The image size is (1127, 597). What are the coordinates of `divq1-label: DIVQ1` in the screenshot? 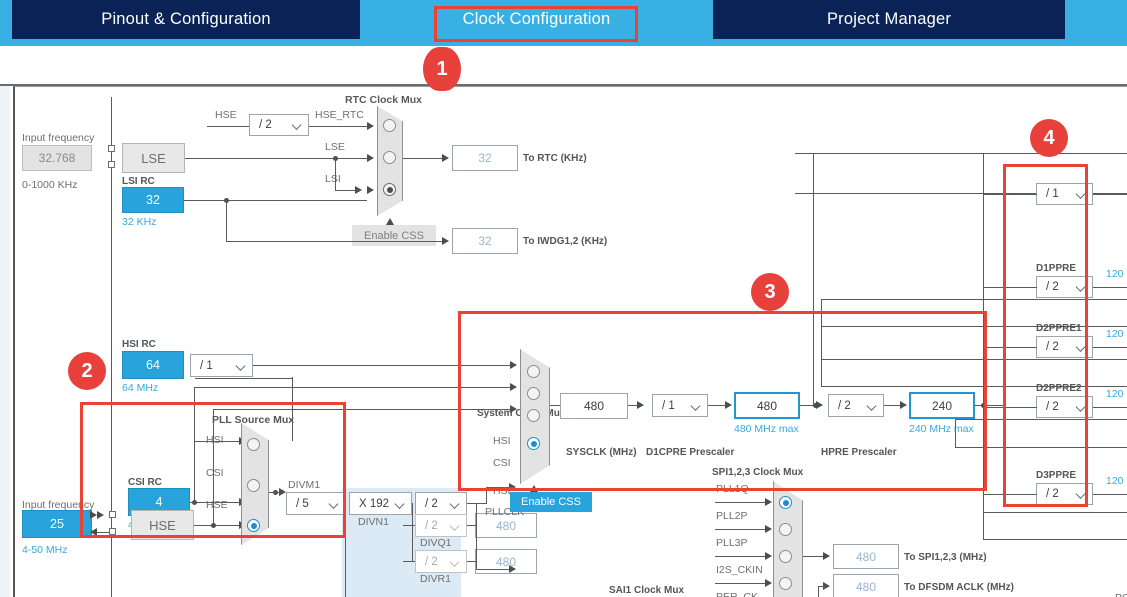 It's located at (436, 543).